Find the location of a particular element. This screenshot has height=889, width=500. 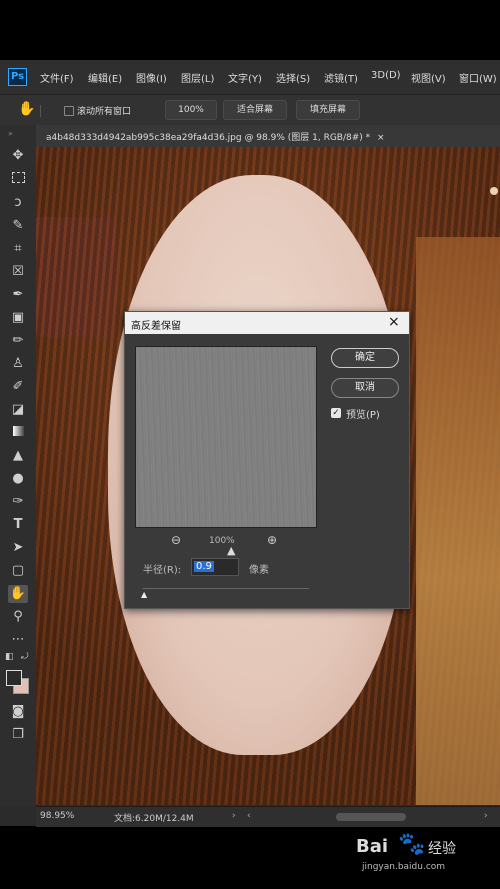

pen-tool-icon: ✑ is located at coordinates (18, 502).